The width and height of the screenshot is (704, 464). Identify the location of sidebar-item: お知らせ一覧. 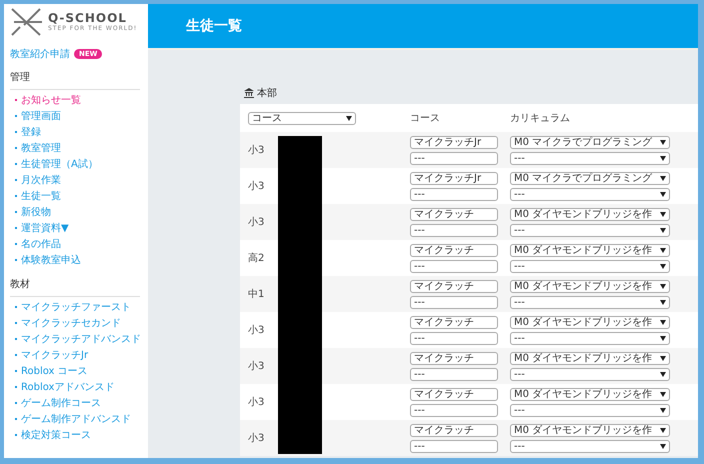
(79, 101).